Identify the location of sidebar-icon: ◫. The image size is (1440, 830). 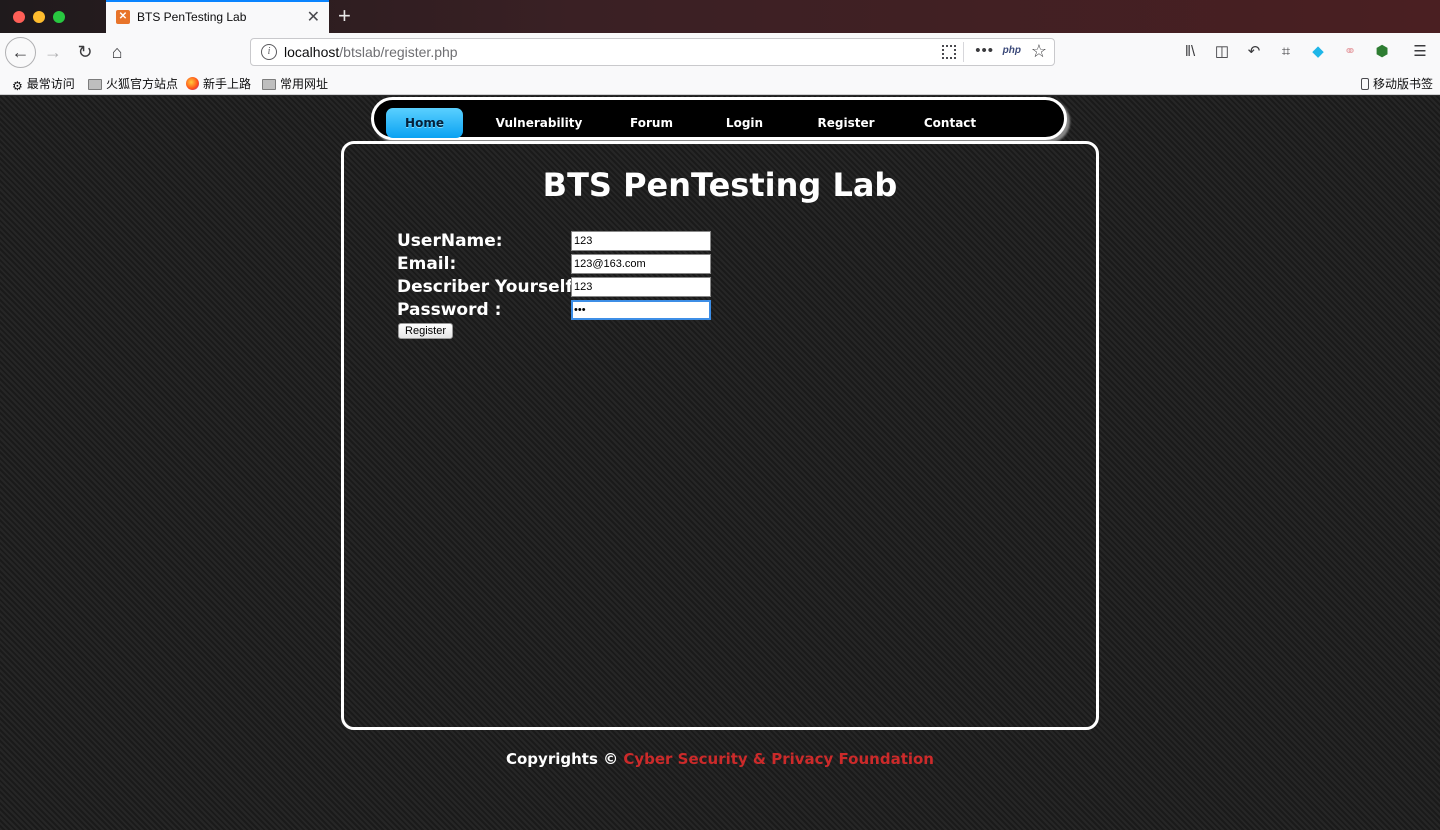
(1222, 52).